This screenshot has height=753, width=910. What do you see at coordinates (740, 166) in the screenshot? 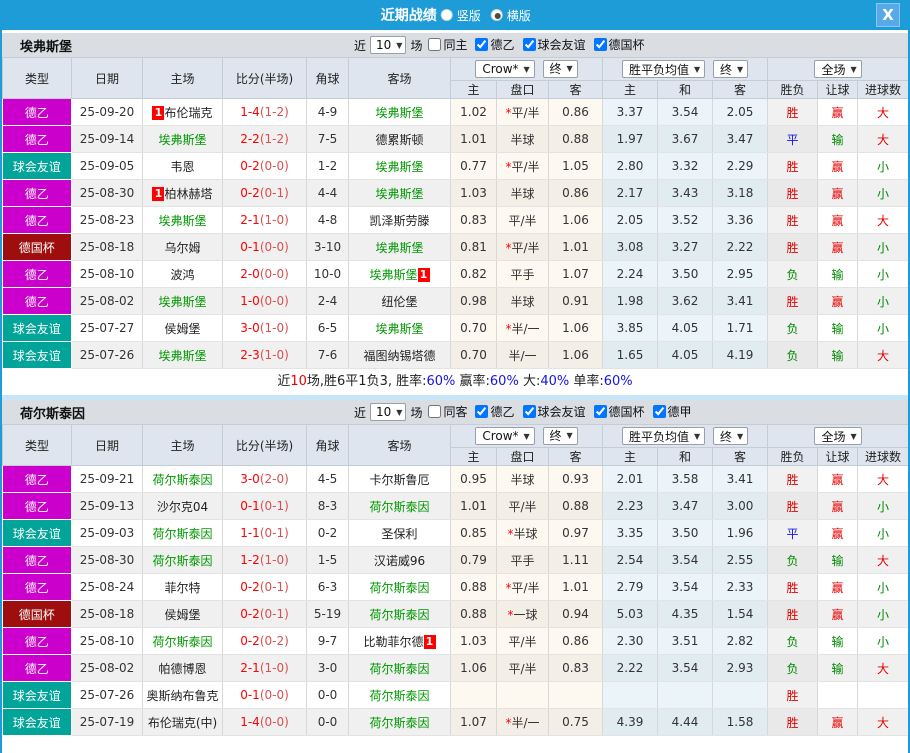
I see `avg-away-cell: 2.29` at bounding box center [740, 166].